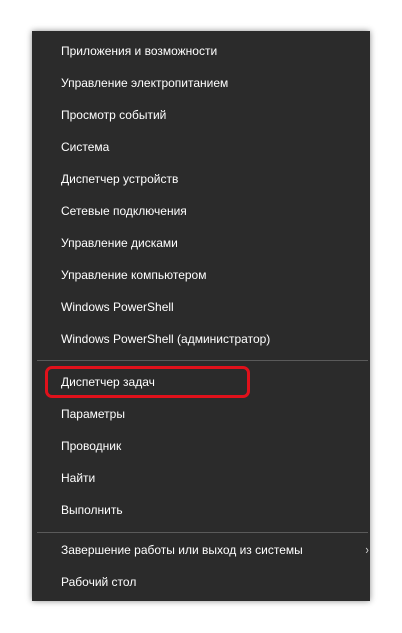 Image resolution: width=402 pixels, height=633 pixels. Describe the element at coordinates (201, 115) in the screenshot. I see `menu-item-event-viewer: Просмотр событий` at that location.